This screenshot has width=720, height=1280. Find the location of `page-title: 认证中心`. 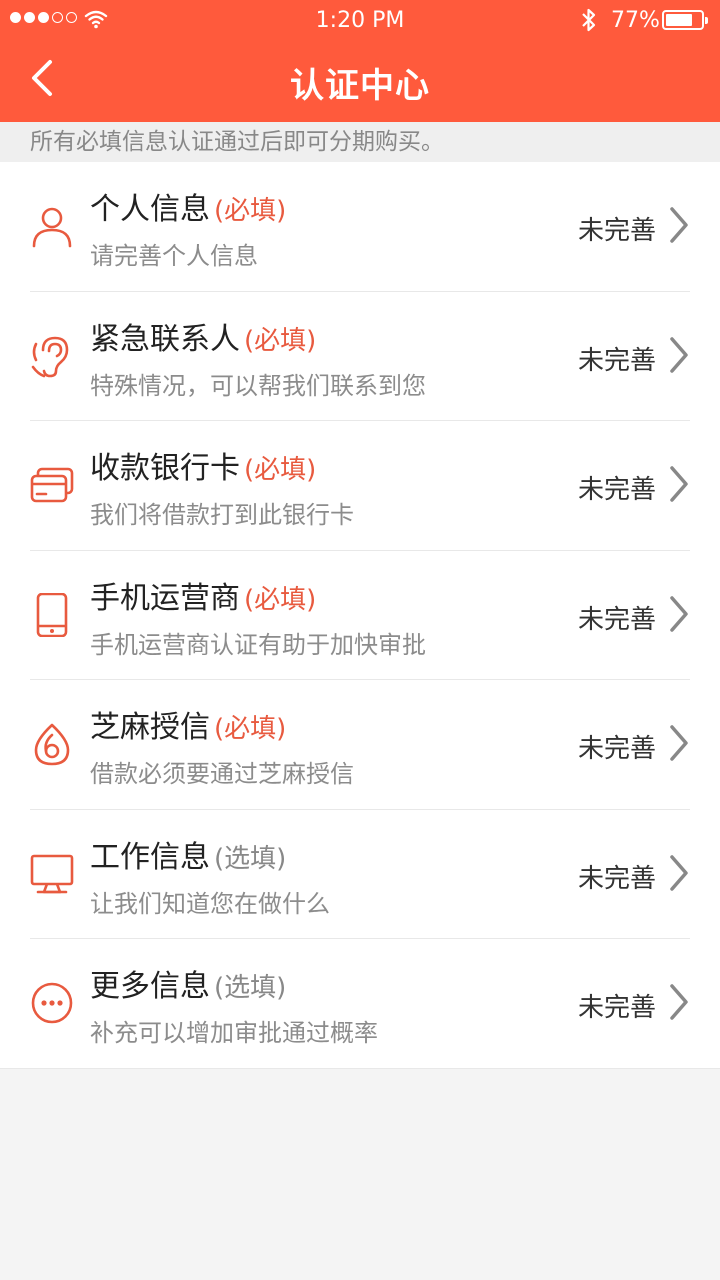

page-title: 认证中心 is located at coordinates (360, 86).